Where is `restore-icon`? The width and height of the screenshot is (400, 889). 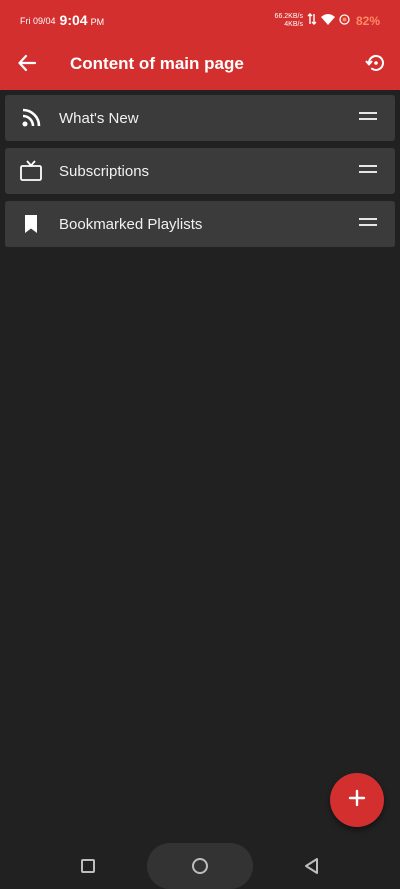
restore-icon is located at coordinates (375, 65).